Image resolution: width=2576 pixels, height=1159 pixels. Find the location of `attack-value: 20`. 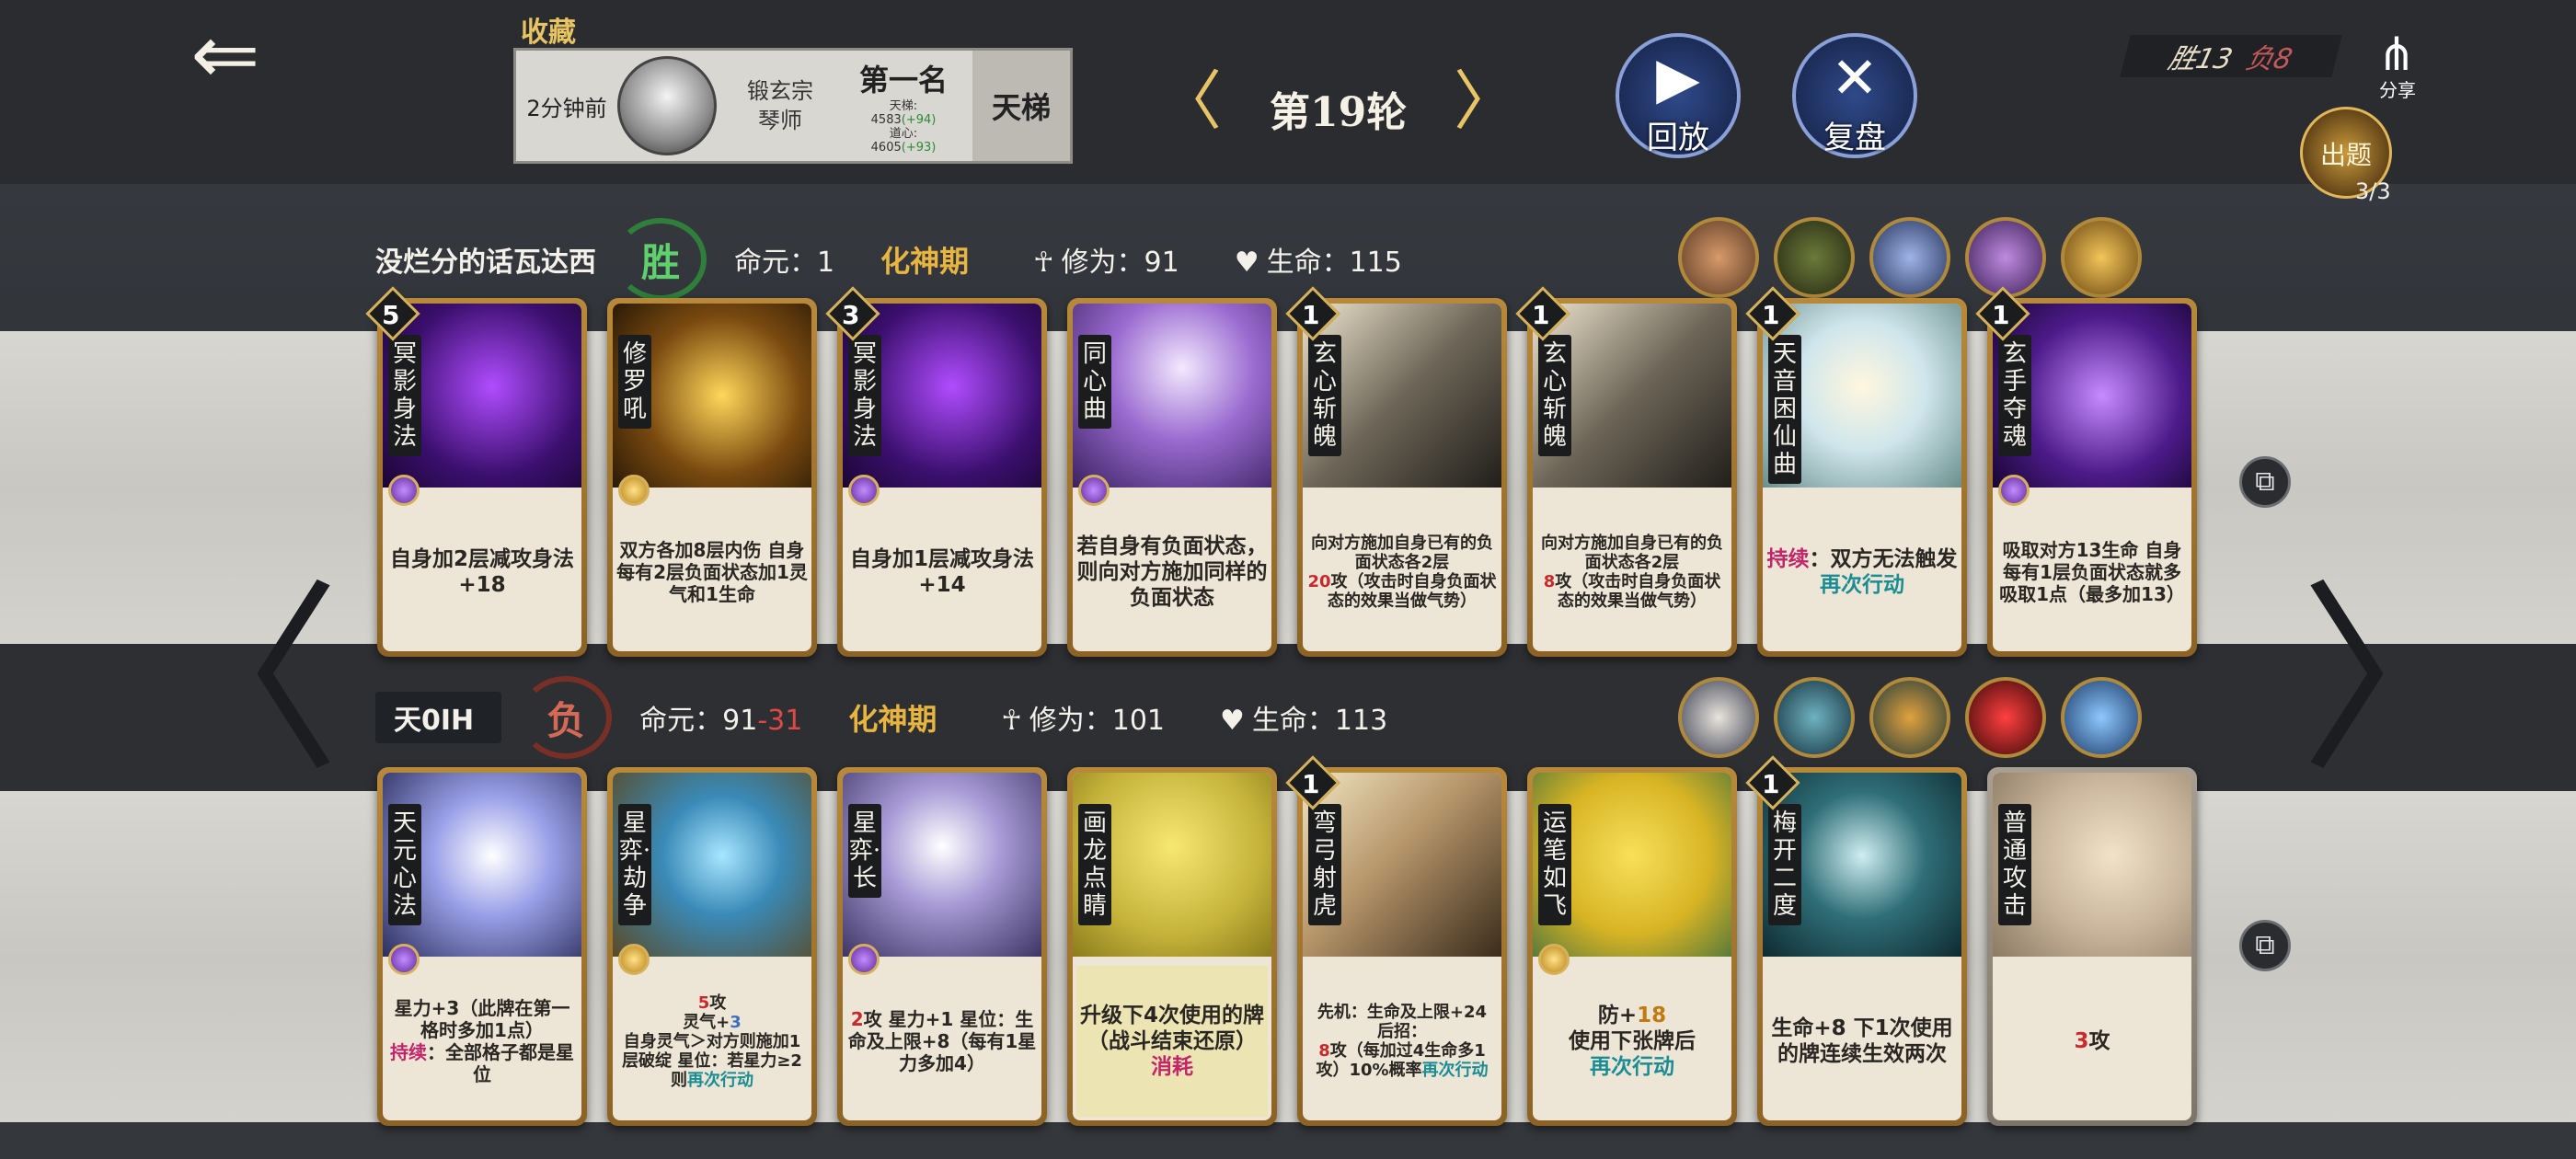

attack-value: 20 is located at coordinates (1319, 581).